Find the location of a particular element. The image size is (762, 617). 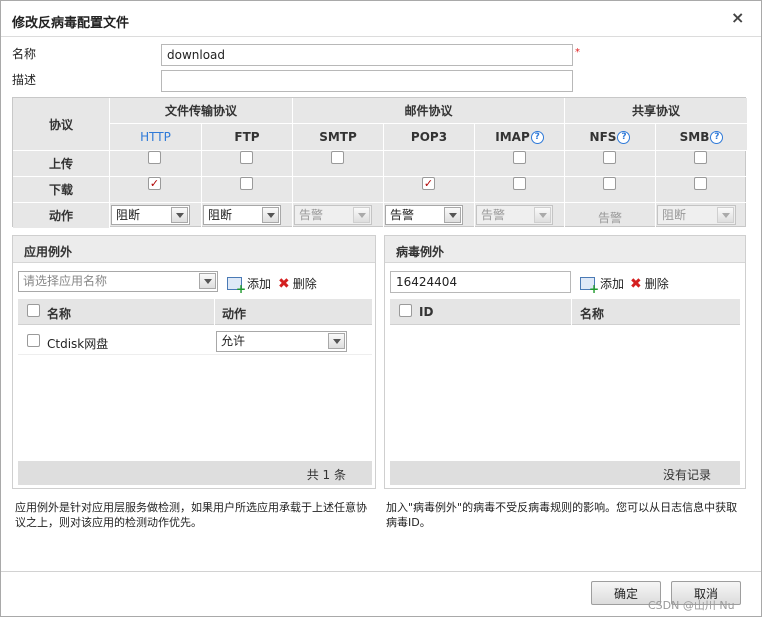

close-icon: × is located at coordinates (737, 18).